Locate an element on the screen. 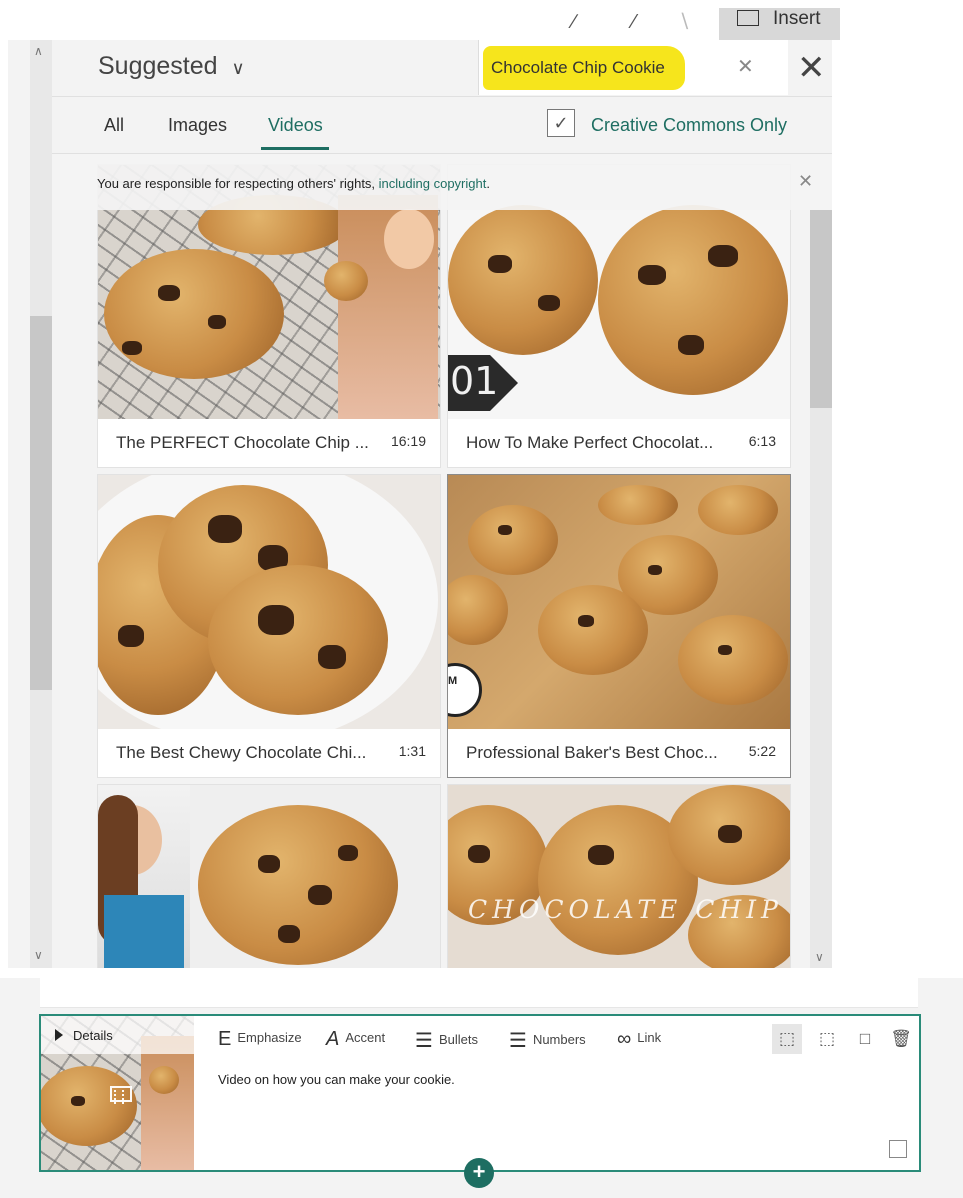 The height and width of the screenshot is (1198, 963). search-query: Chocolate Chip Cookie is located at coordinates (578, 67).